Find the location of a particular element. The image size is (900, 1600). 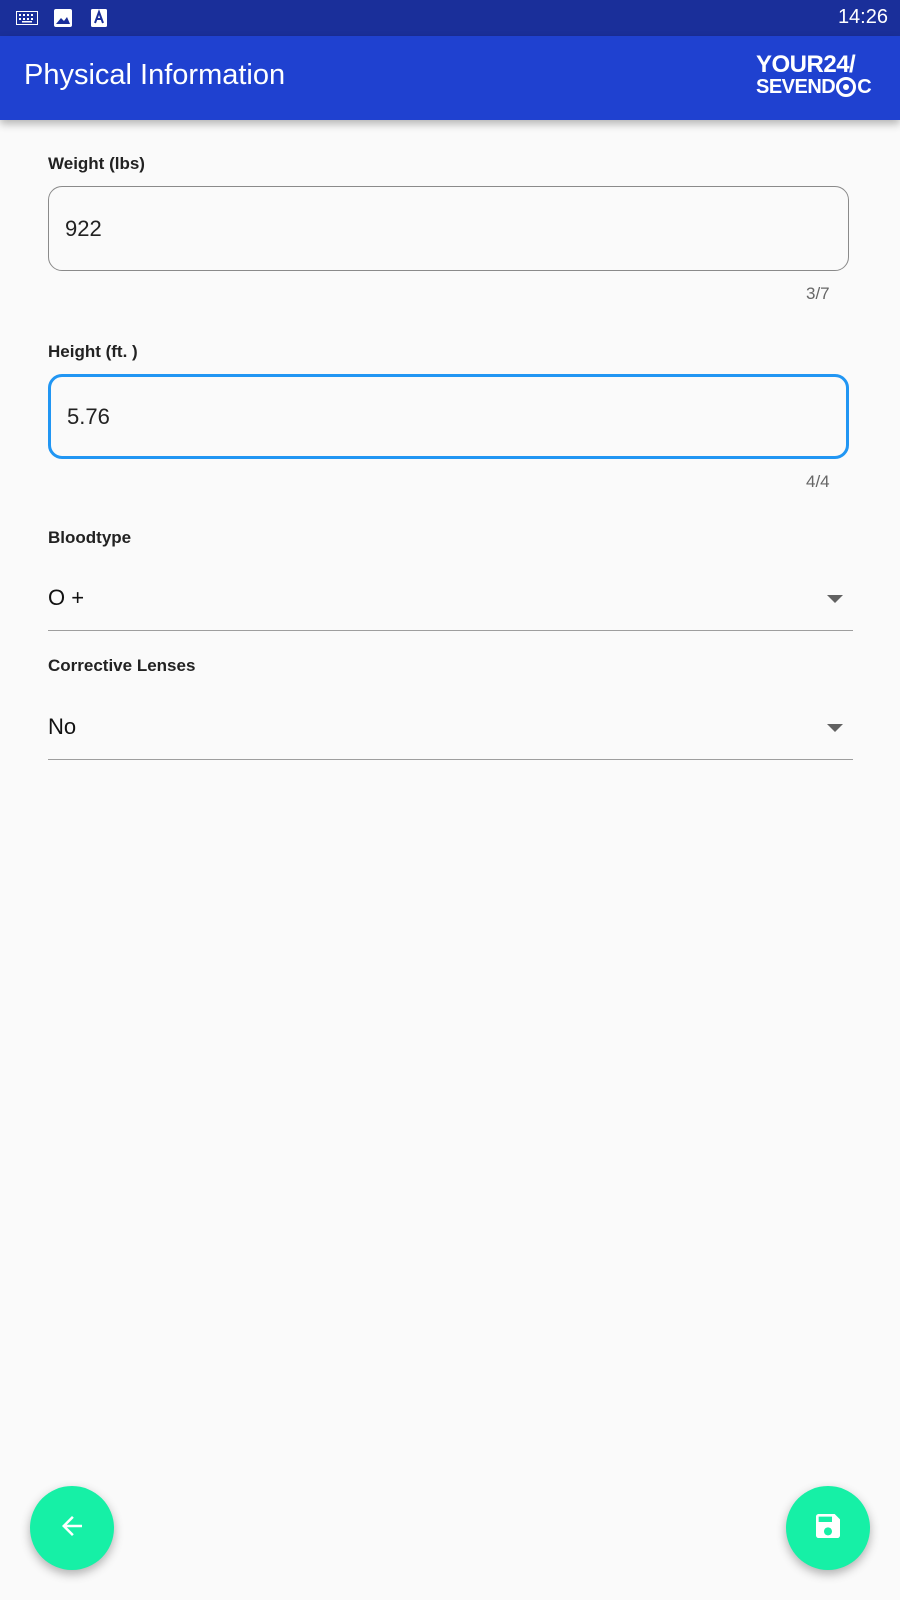

save-icon is located at coordinates (828, 1528).